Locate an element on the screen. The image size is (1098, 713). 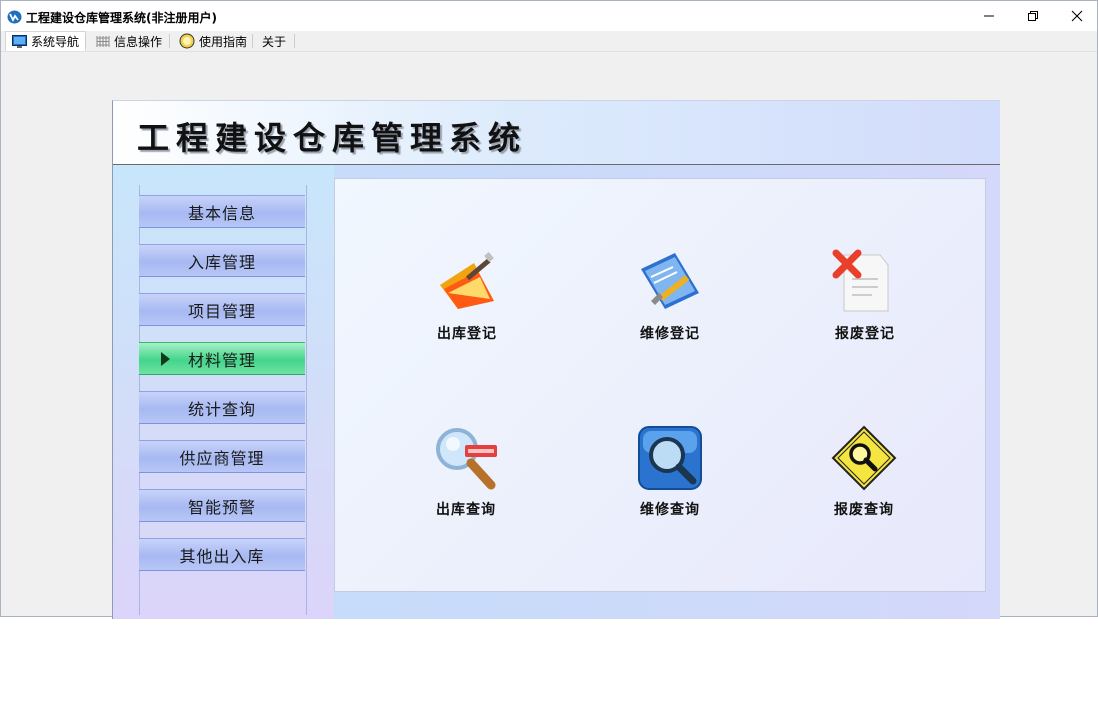
folder-pen-icon is located at coordinates (467, 280).